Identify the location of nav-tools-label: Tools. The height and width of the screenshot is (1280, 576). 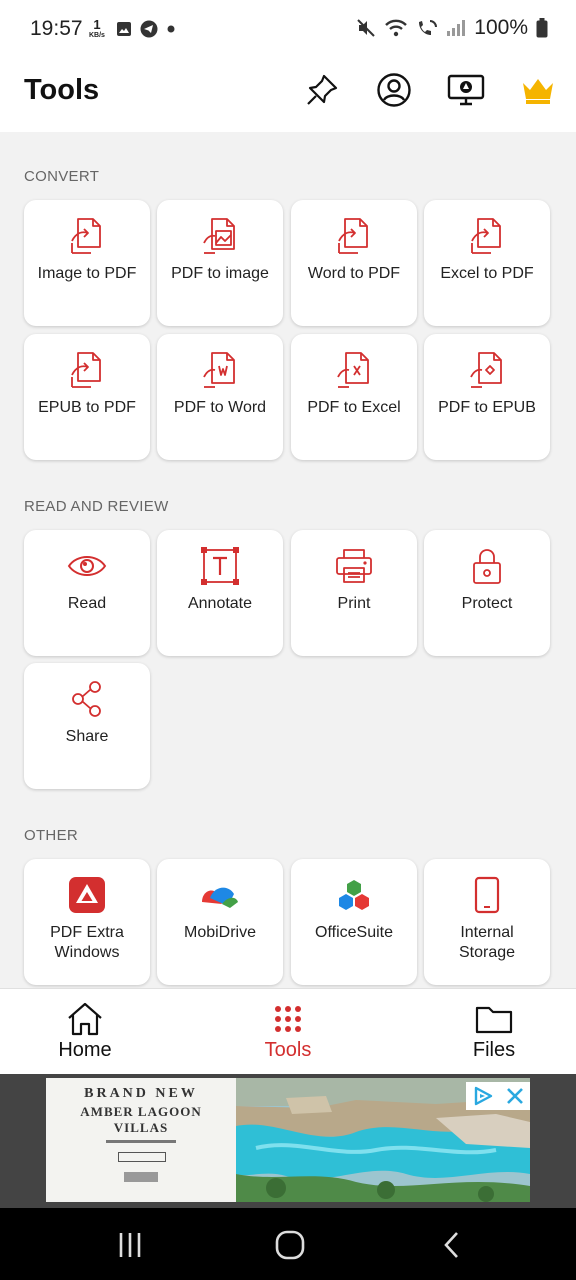
(288, 1050).